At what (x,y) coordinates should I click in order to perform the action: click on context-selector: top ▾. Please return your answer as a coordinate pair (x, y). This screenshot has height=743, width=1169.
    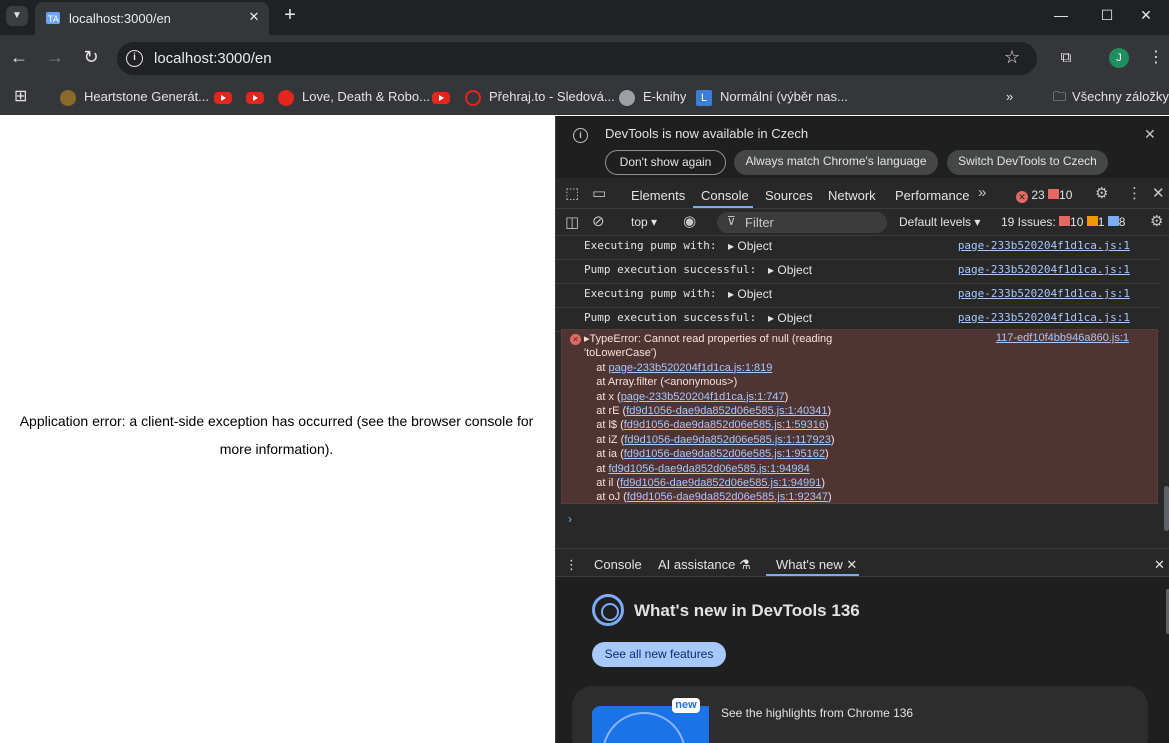
    Looking at the image, I should click on (644, 222).